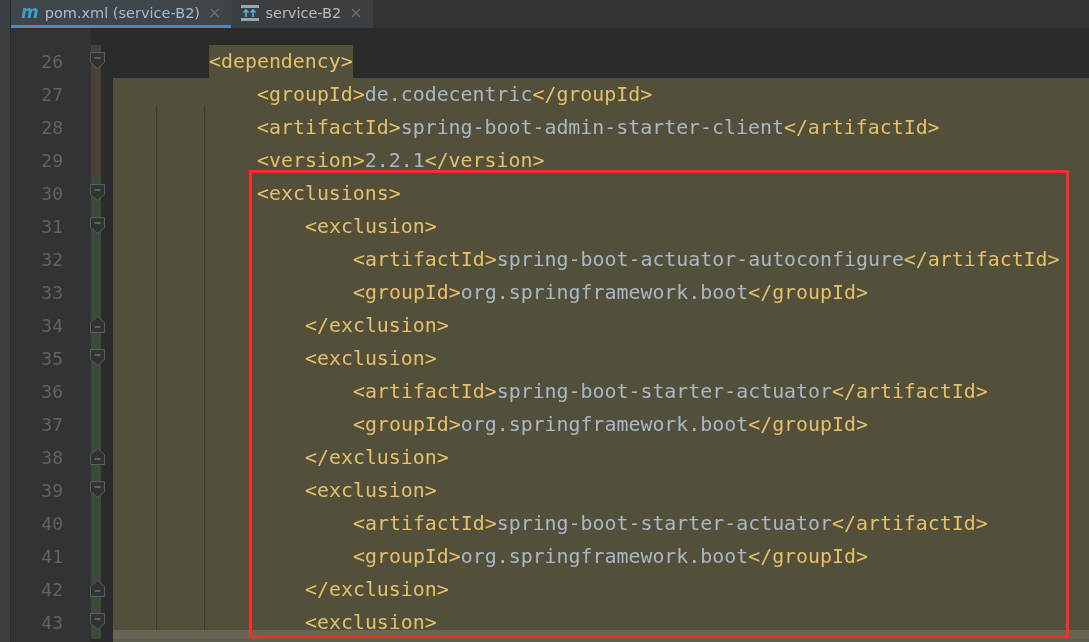  What do you see at coordinates (311, 160) in the screenshot?
I see `xml-tag: <version>` at bounding box center [311, 160].